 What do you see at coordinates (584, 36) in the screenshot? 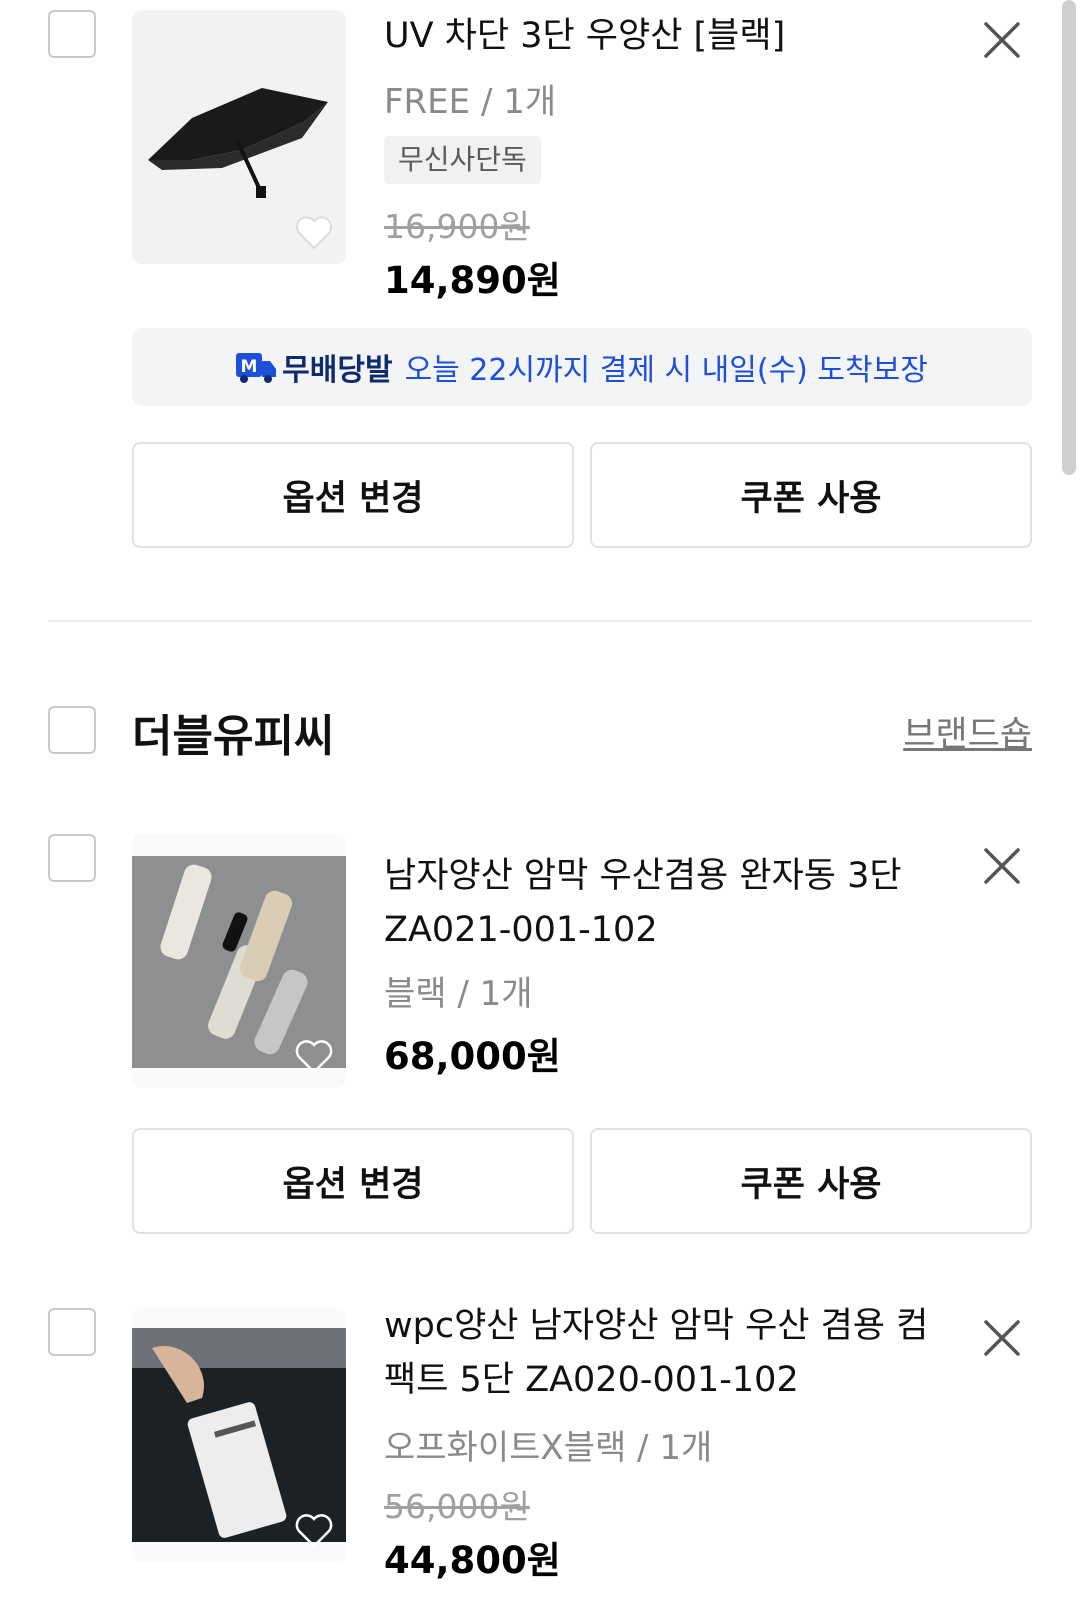
I see `product-name: UV 차단 3단 우양산 [블랙]` at bounding box center [584, 36].